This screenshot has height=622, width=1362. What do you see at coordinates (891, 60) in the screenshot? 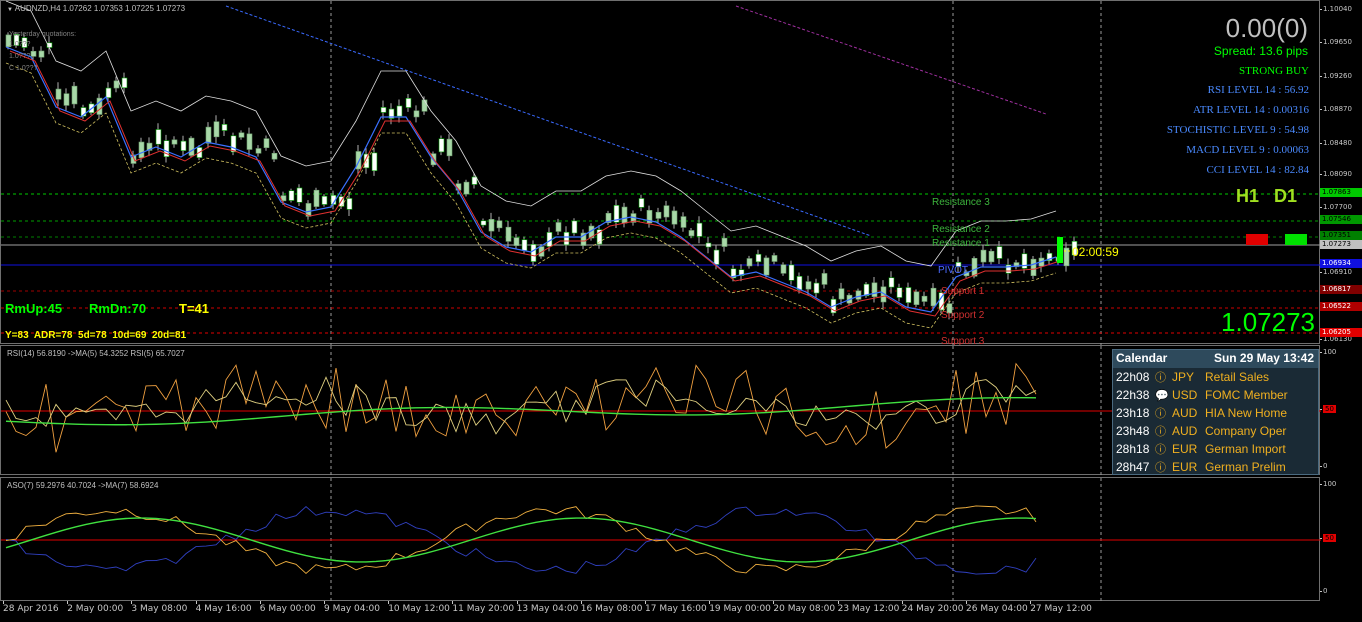
I see `trend-line-purple` at bounding box center [891, 60].